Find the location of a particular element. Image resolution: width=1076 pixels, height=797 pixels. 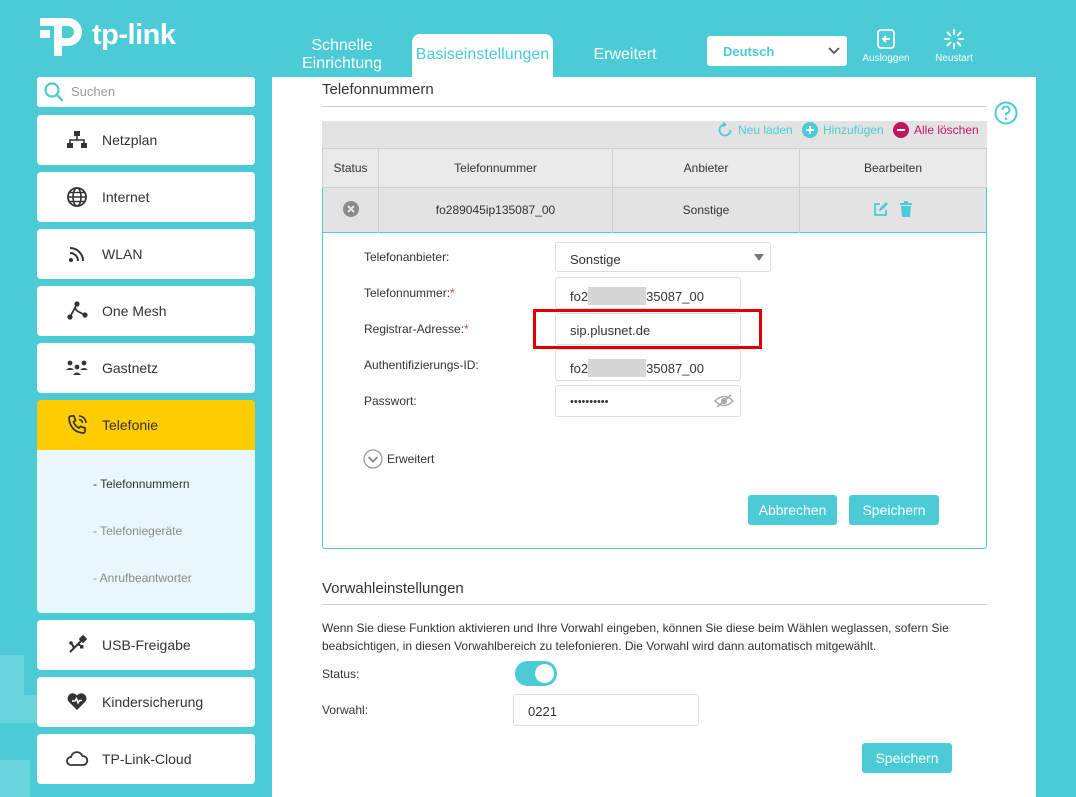

sidebar-item-netzplan: Netzplan is located at coordinates (146, 140).